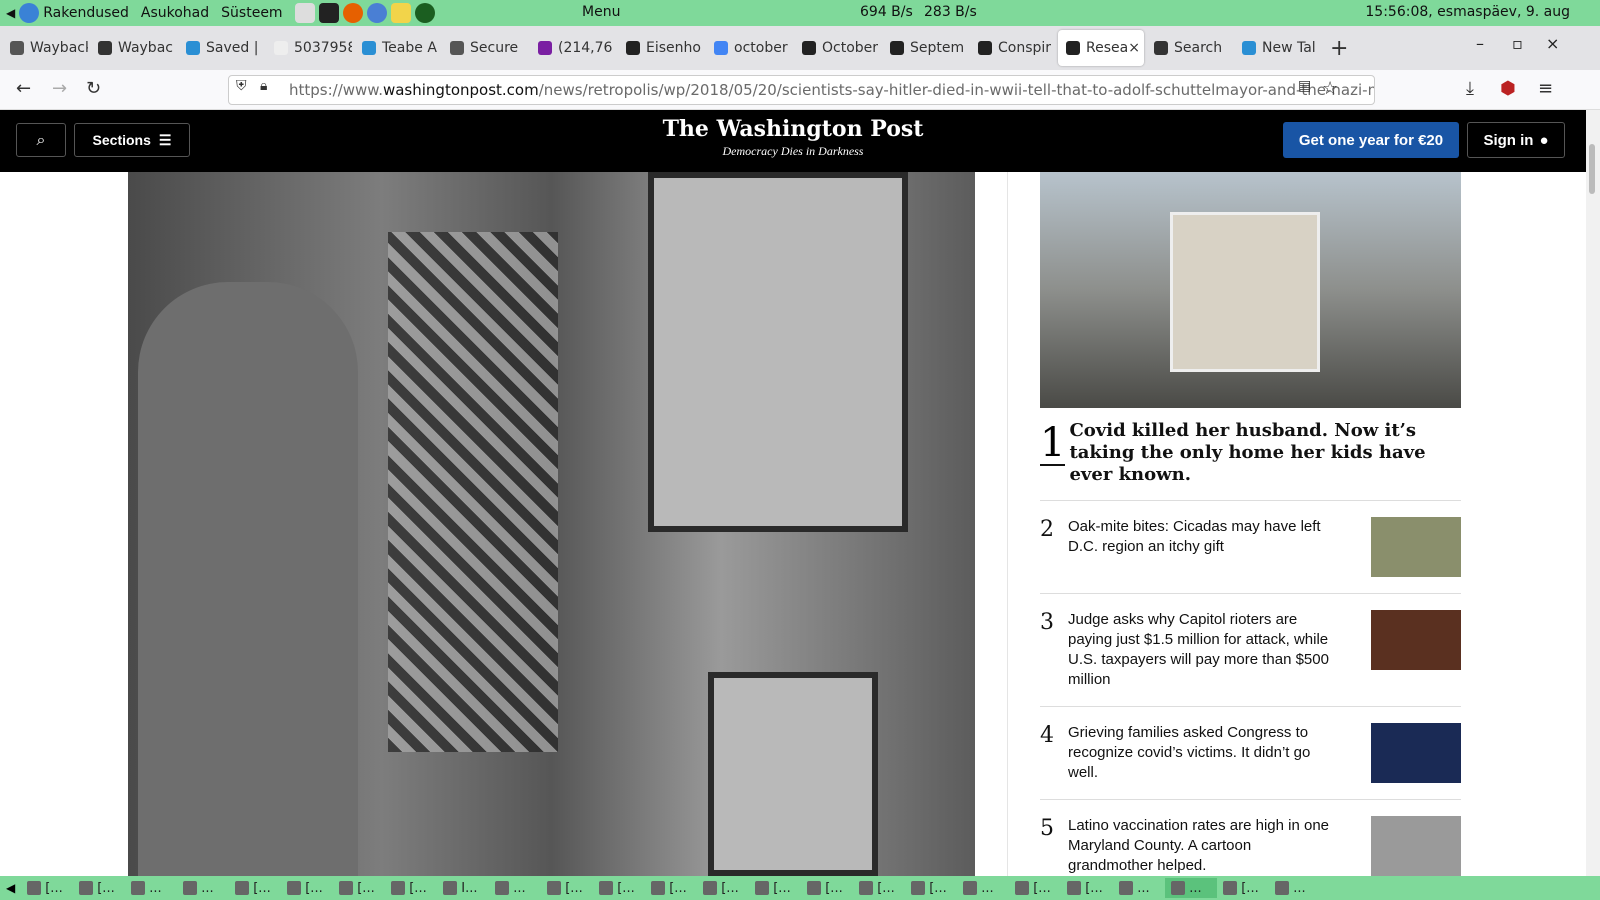 Image resolution: width=1600 pixels, height=900 pixels. What do you see at coordinates (1277, 48) in the screenshot?
I see `browser-tab: New Tal` at bounding box center [1277, 48].